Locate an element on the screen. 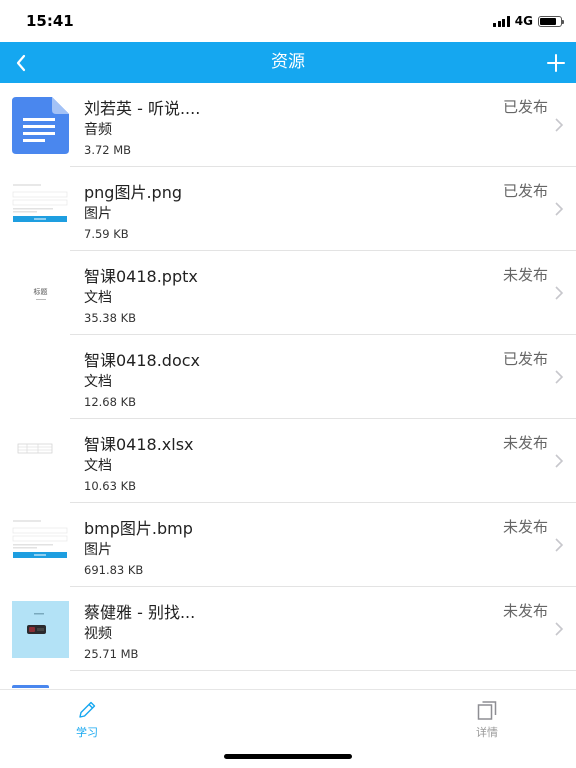 This screenshot has width=576, height=768. resource-row-partial is located at coordinates (288, 680).